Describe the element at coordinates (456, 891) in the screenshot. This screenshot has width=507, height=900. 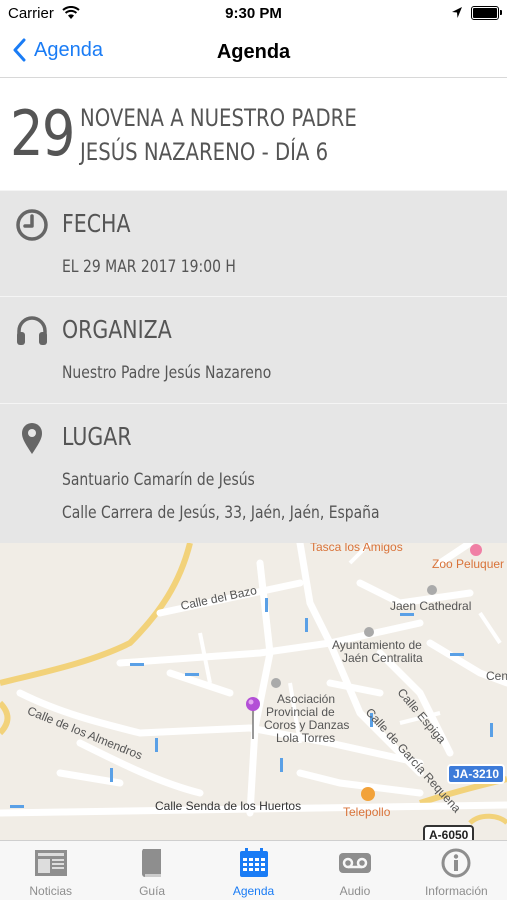
I see `tab-label-informacion: Información` at that location.